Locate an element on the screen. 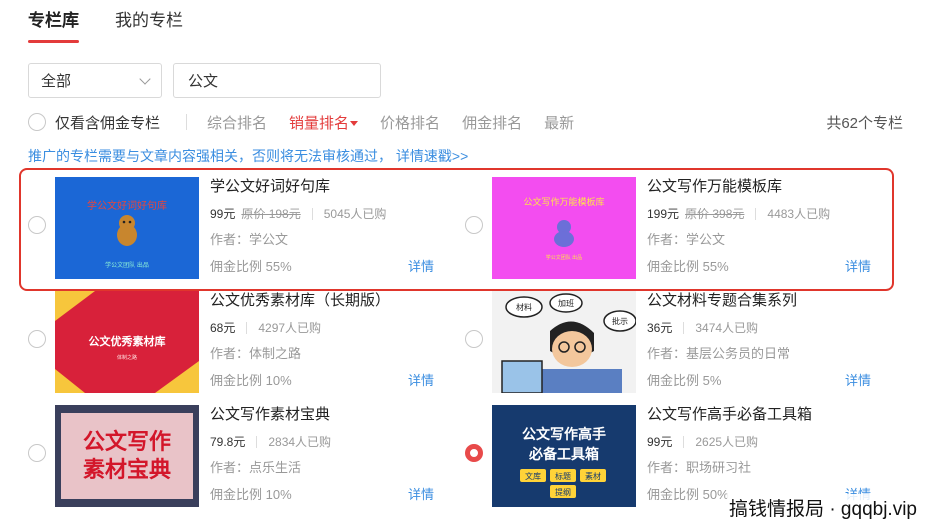 The image size is (941, 527). column-cover: 公文写作高手必备工具箱 文库 标题 素材 提纲 is located at coordinates (564, 456).